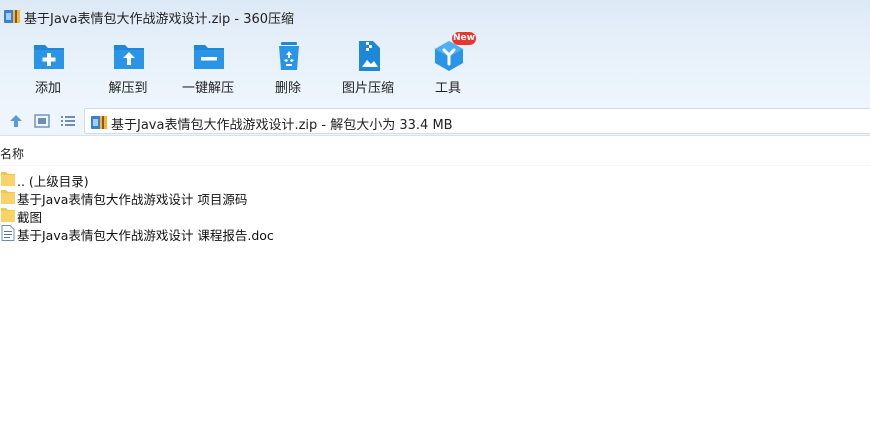 The width and height of the screenshot is (870, 426). What do you see at coordinates (448, 67) in the screenshot?
I see `tools-button: 工具` at bounding box center [448, 67].